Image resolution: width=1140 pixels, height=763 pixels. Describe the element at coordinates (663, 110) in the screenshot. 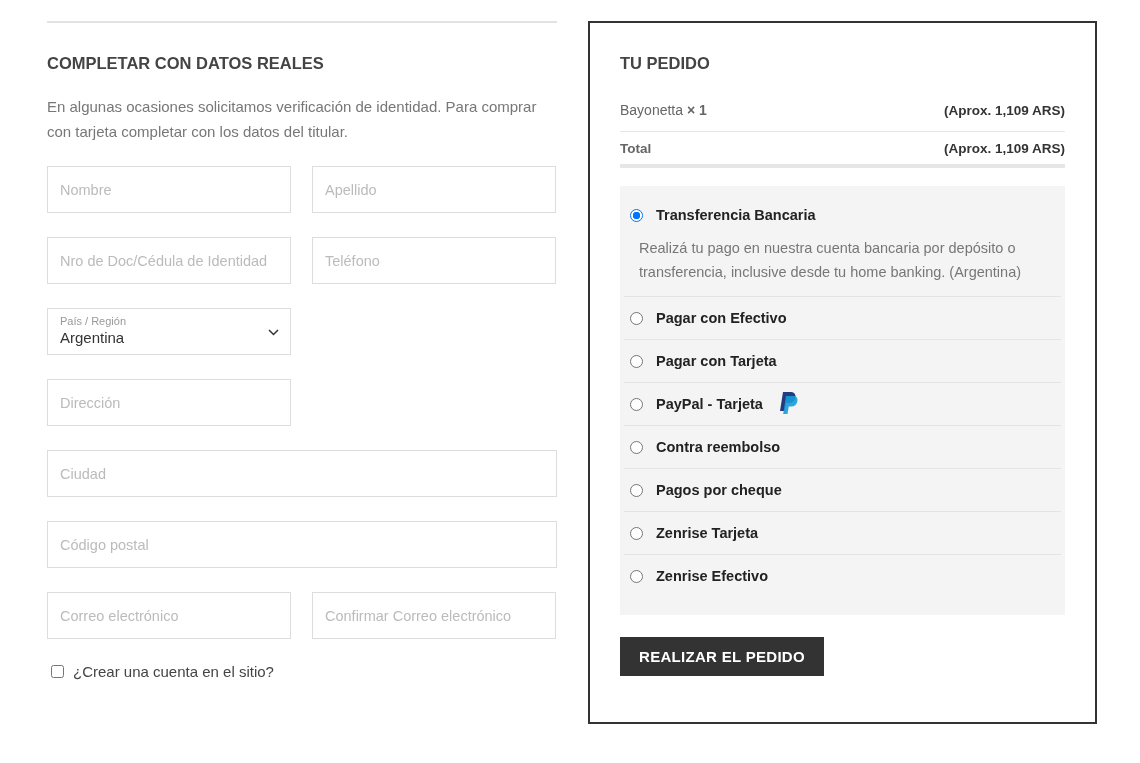

I see `product-name: Bayonetta × 1` at that location.